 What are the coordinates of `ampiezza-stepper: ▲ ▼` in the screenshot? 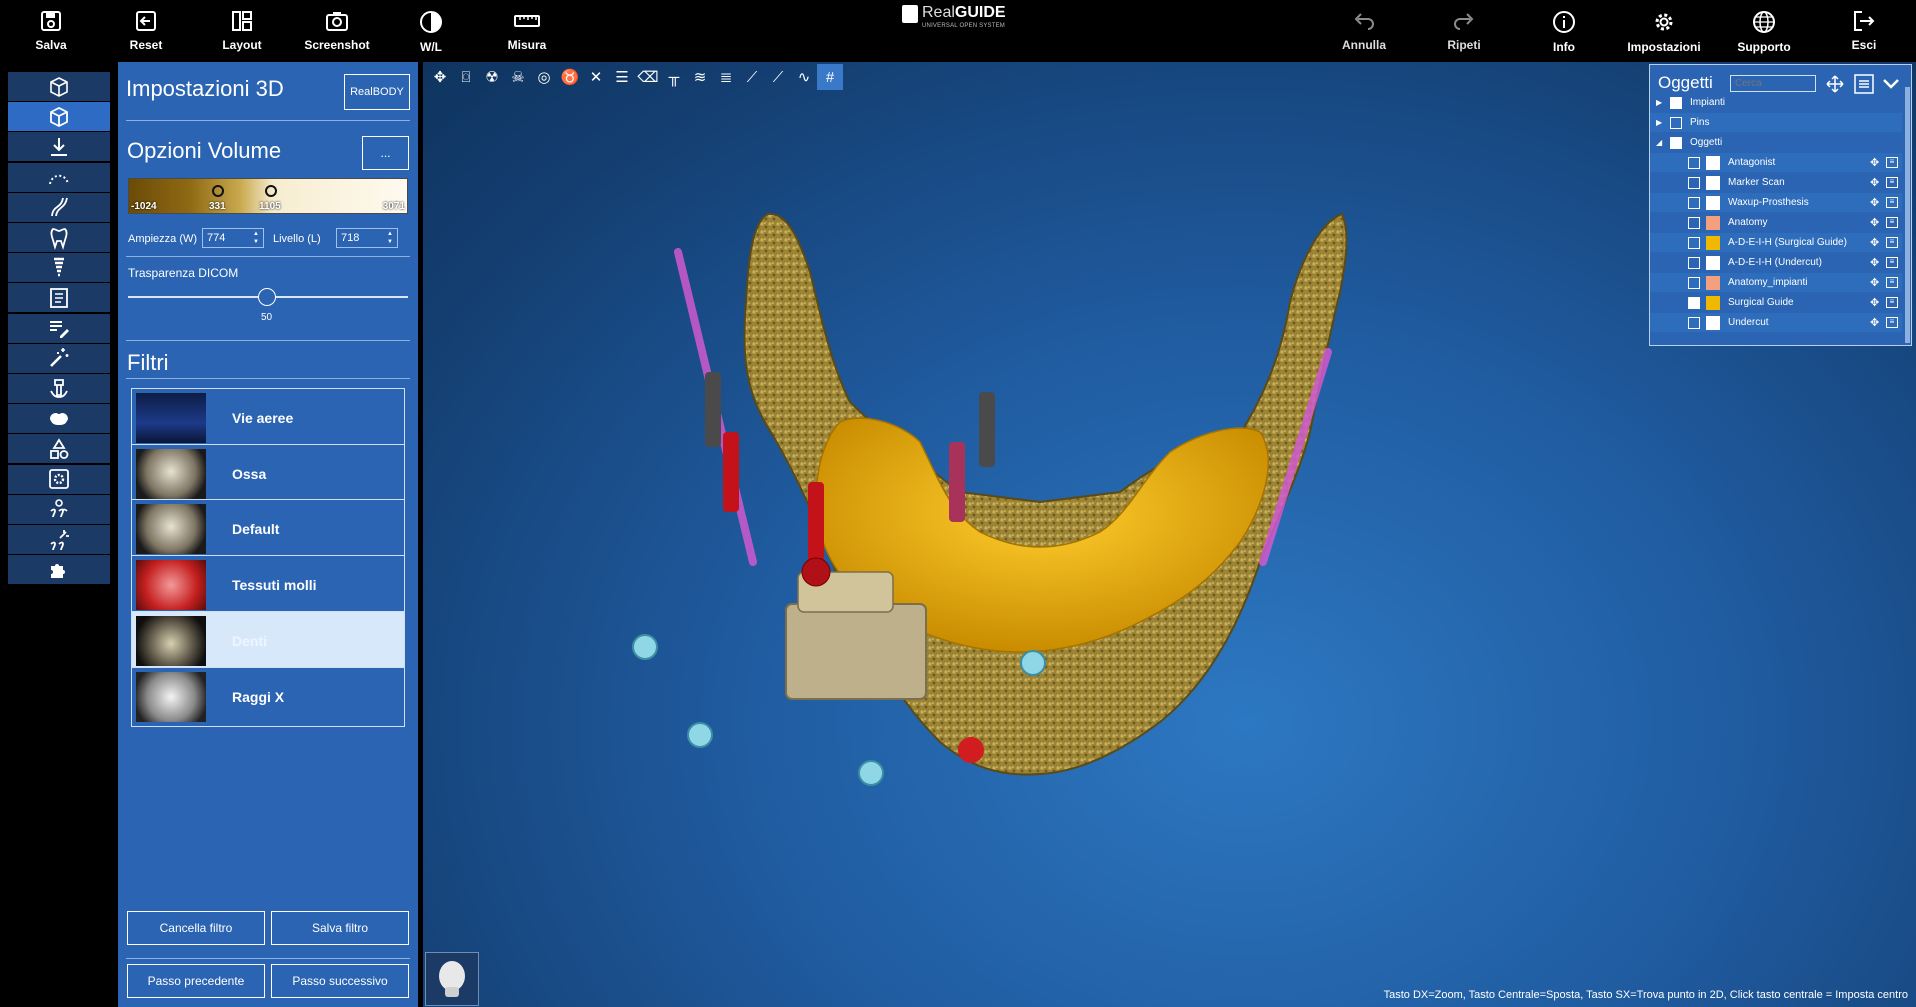 It's located at (257, 238).